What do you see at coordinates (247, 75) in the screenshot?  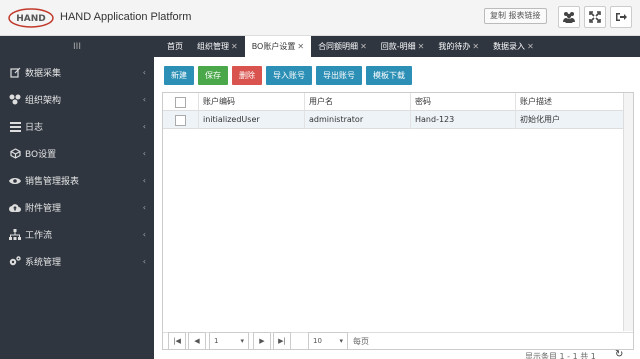 I see `delete-button: 删除` at bounding box center [247, 75].